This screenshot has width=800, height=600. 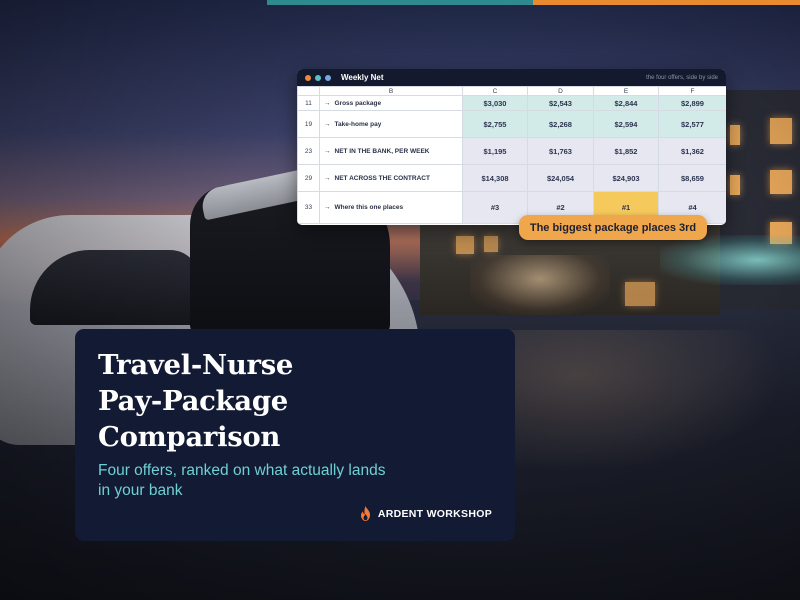 I want to click on cell-c11: $3,030, so click(x=495, y=103).